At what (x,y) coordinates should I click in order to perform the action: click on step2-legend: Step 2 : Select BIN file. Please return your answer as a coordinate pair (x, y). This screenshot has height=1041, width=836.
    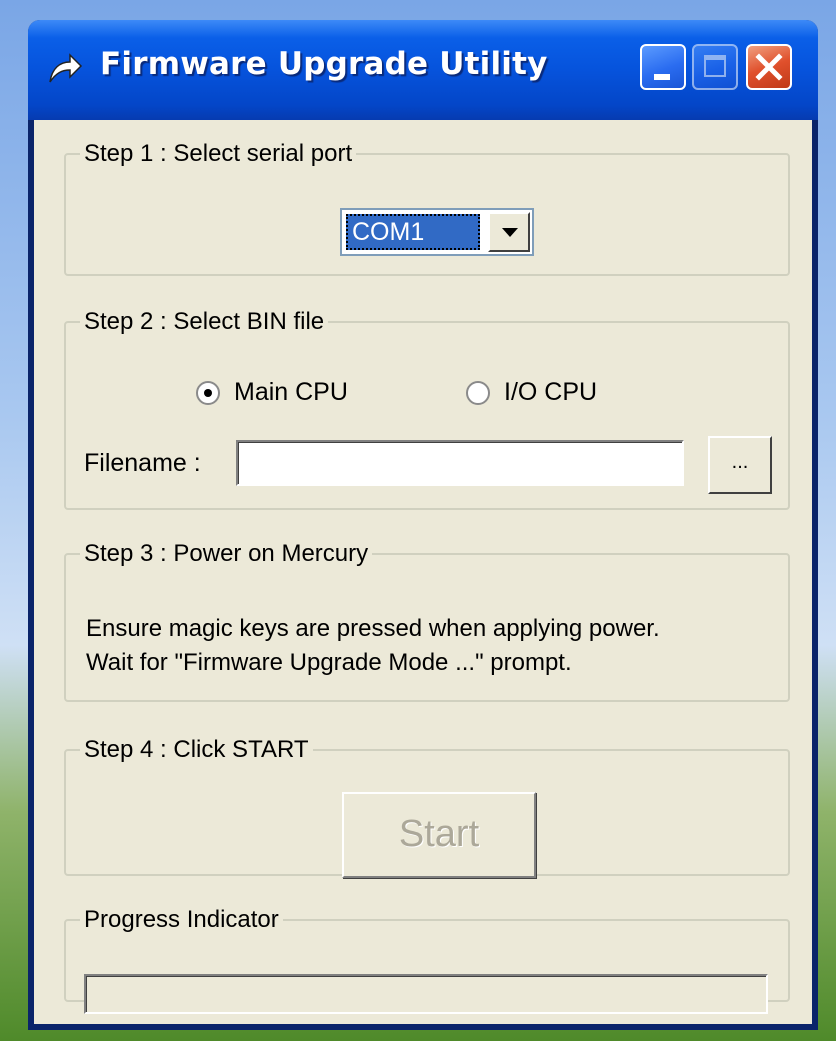
    Looking at the image, I should click on (204, 321).